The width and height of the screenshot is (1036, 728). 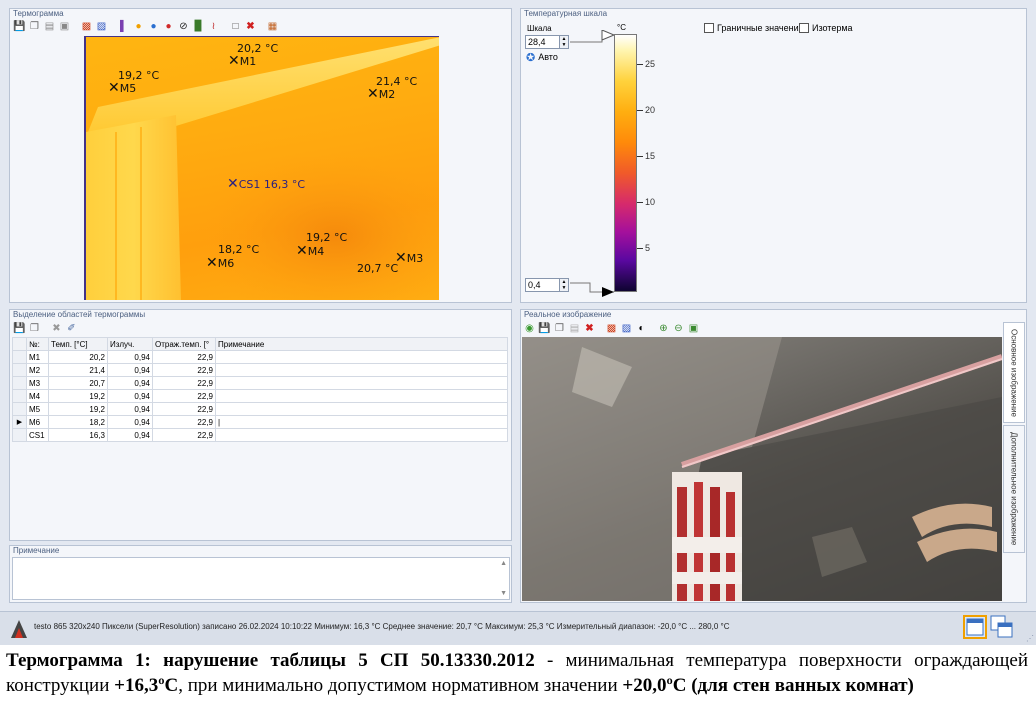 I want to click on boundary-values-checkbox: Граничные значения, so click(x=753, y=28).